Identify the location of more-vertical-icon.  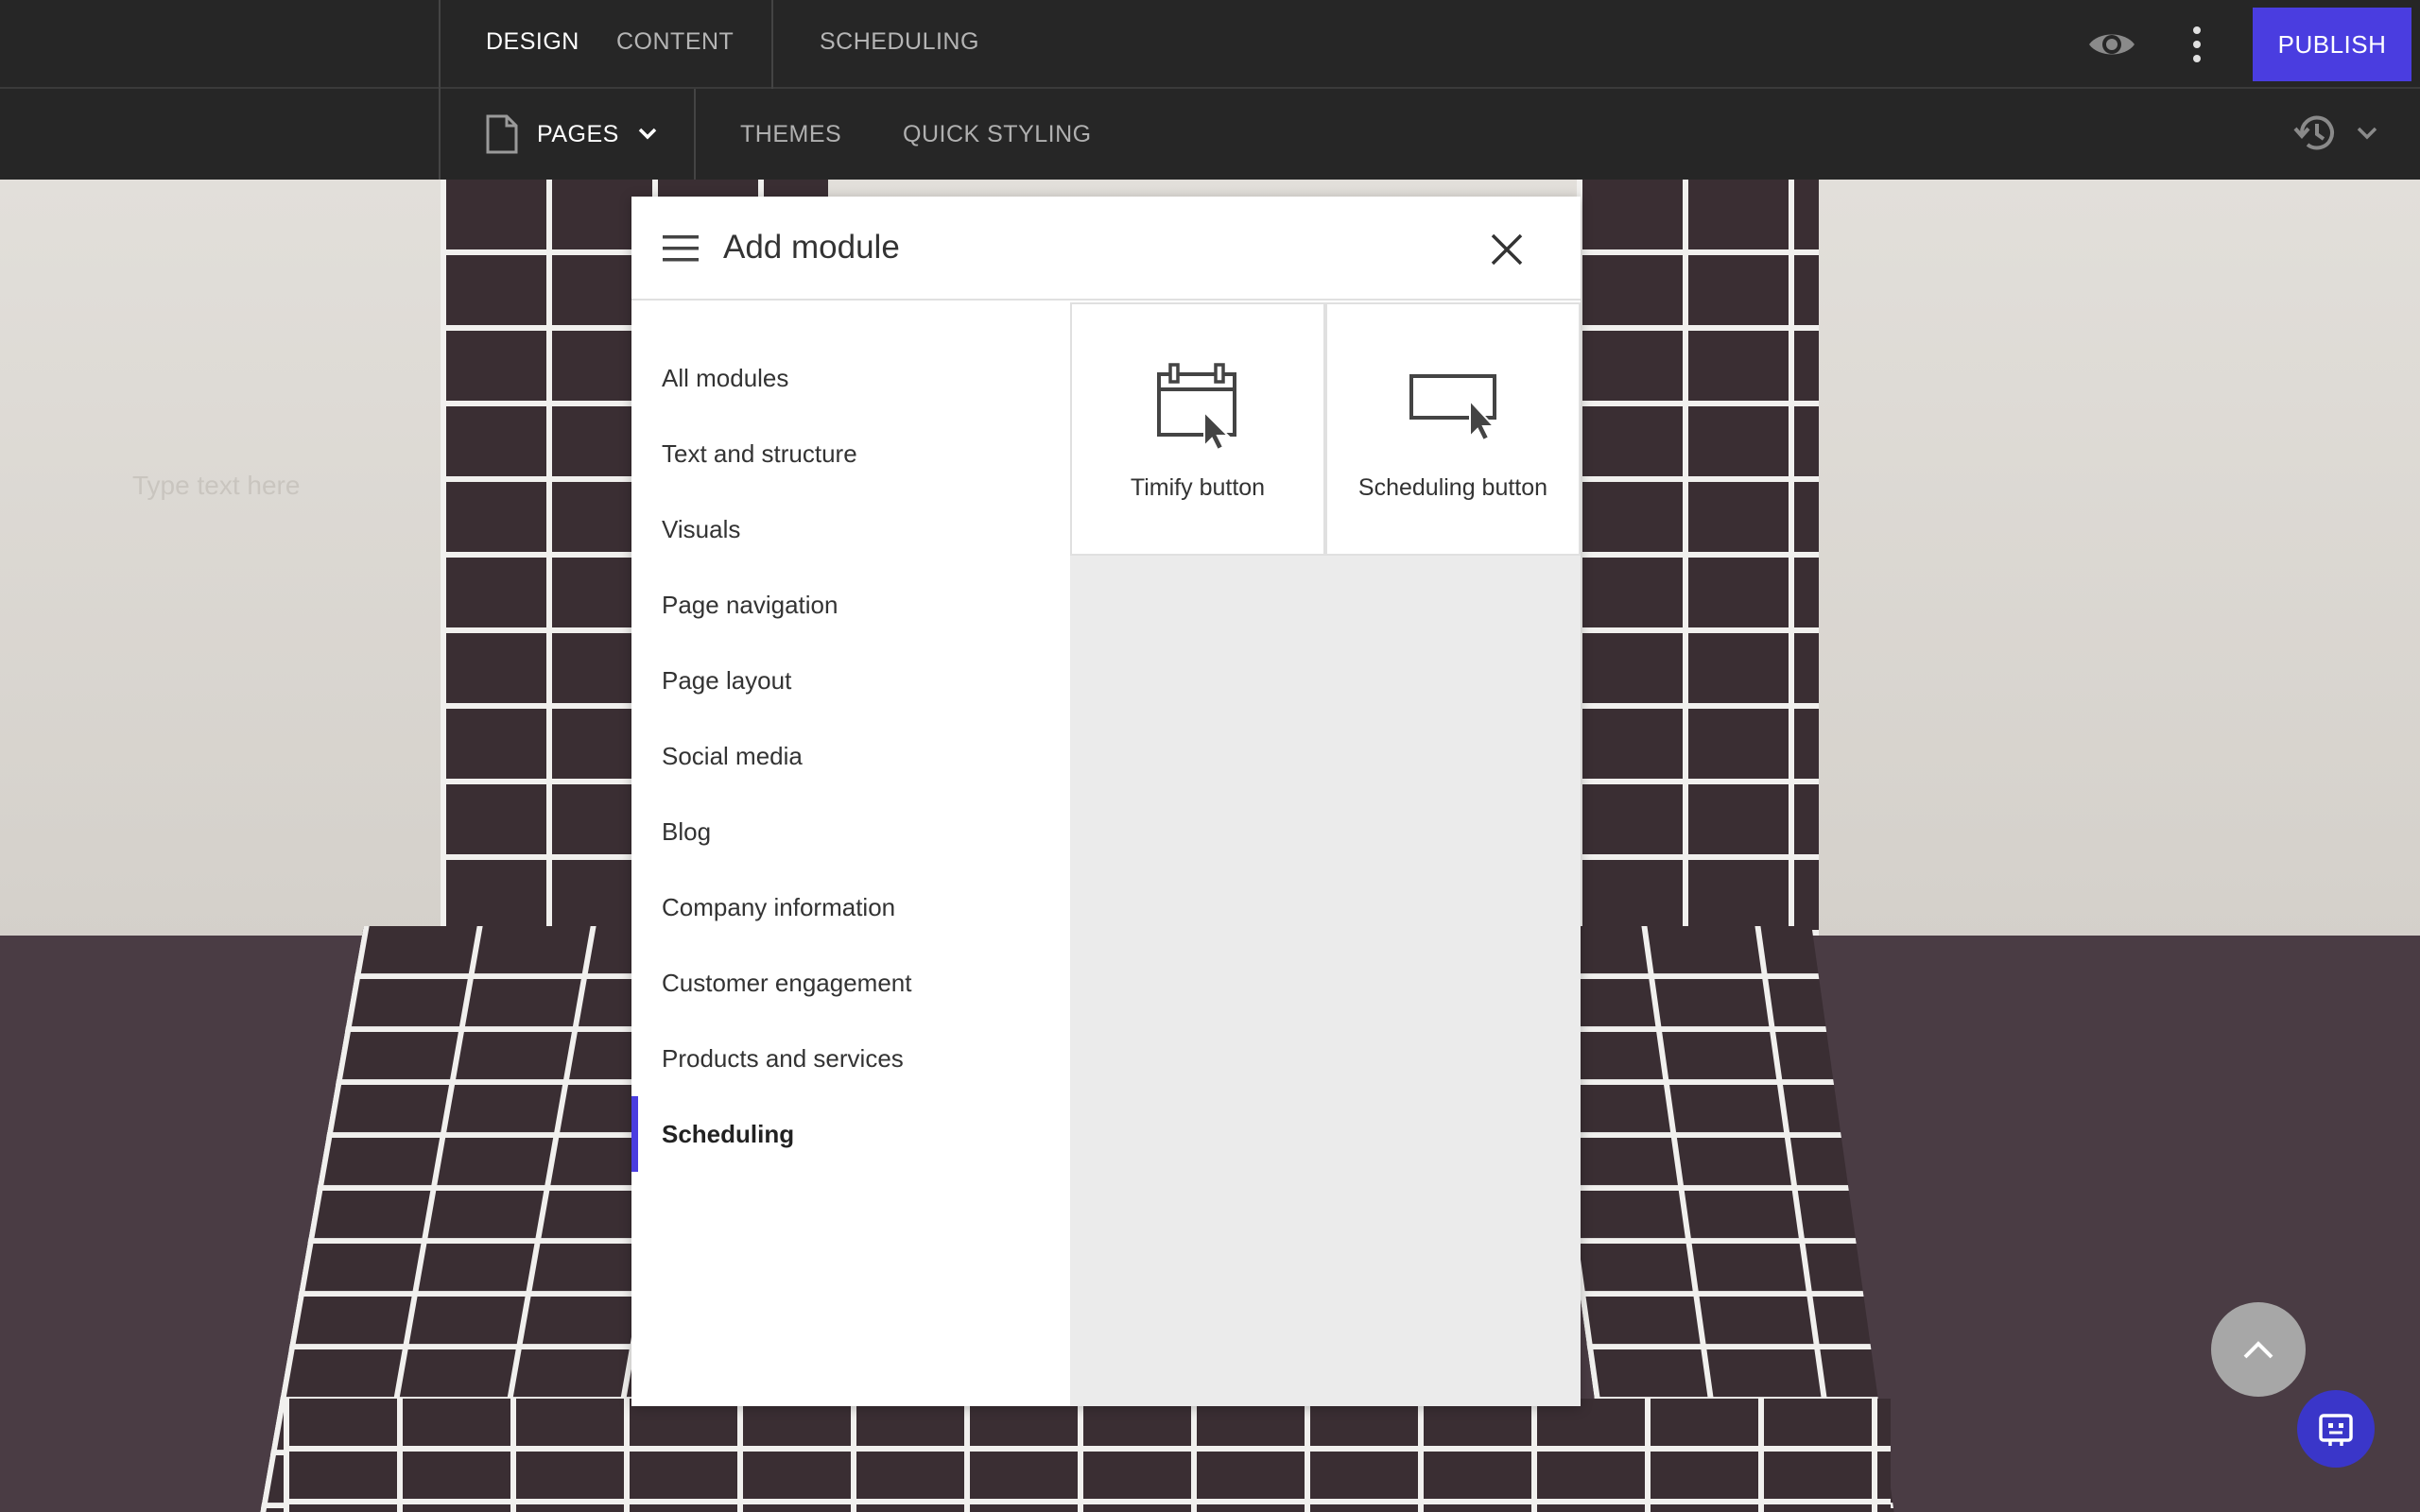
(2197, 44).